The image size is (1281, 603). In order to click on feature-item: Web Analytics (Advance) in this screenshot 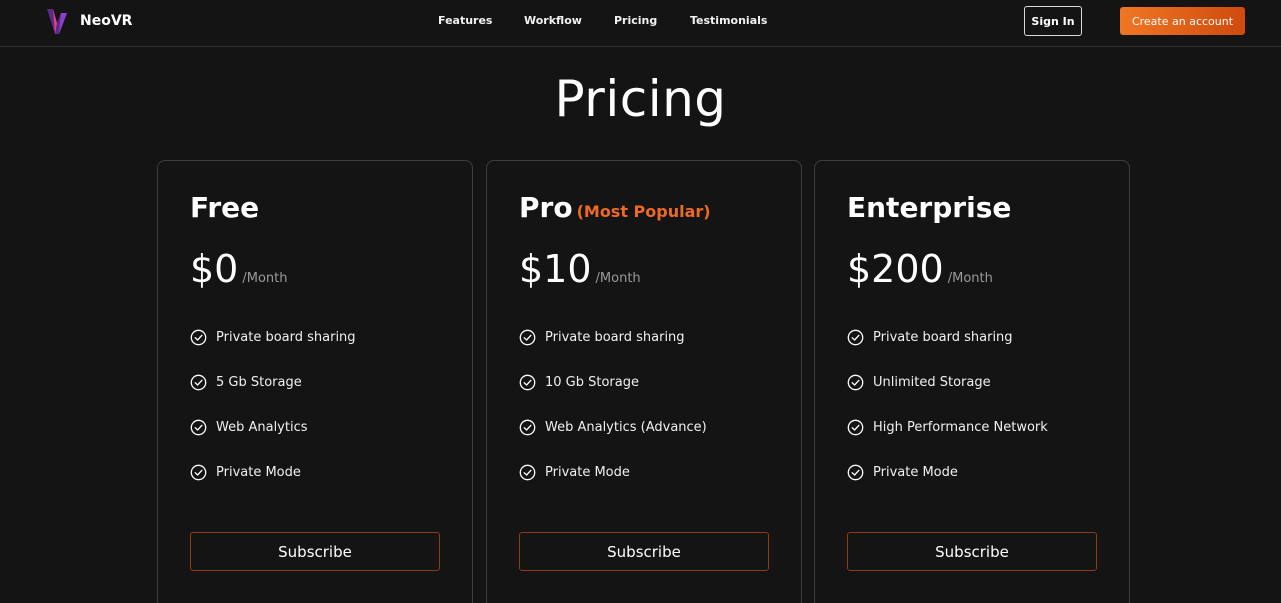, I will do `click(613, 427)`.